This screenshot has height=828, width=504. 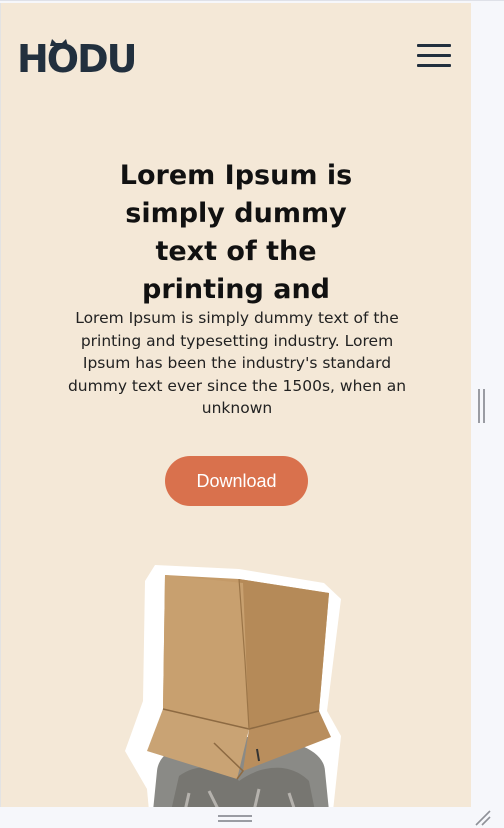 I want to click on menu-bar-top, so click(x=434, y=45).